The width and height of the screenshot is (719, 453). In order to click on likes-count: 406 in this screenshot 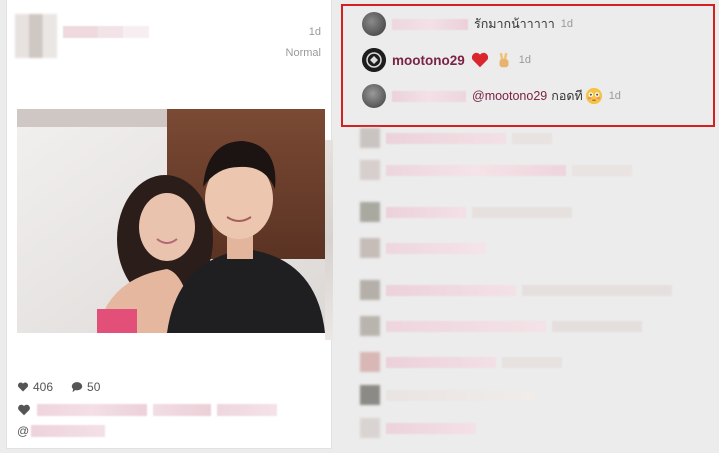, I will do `click(43, 387)`.